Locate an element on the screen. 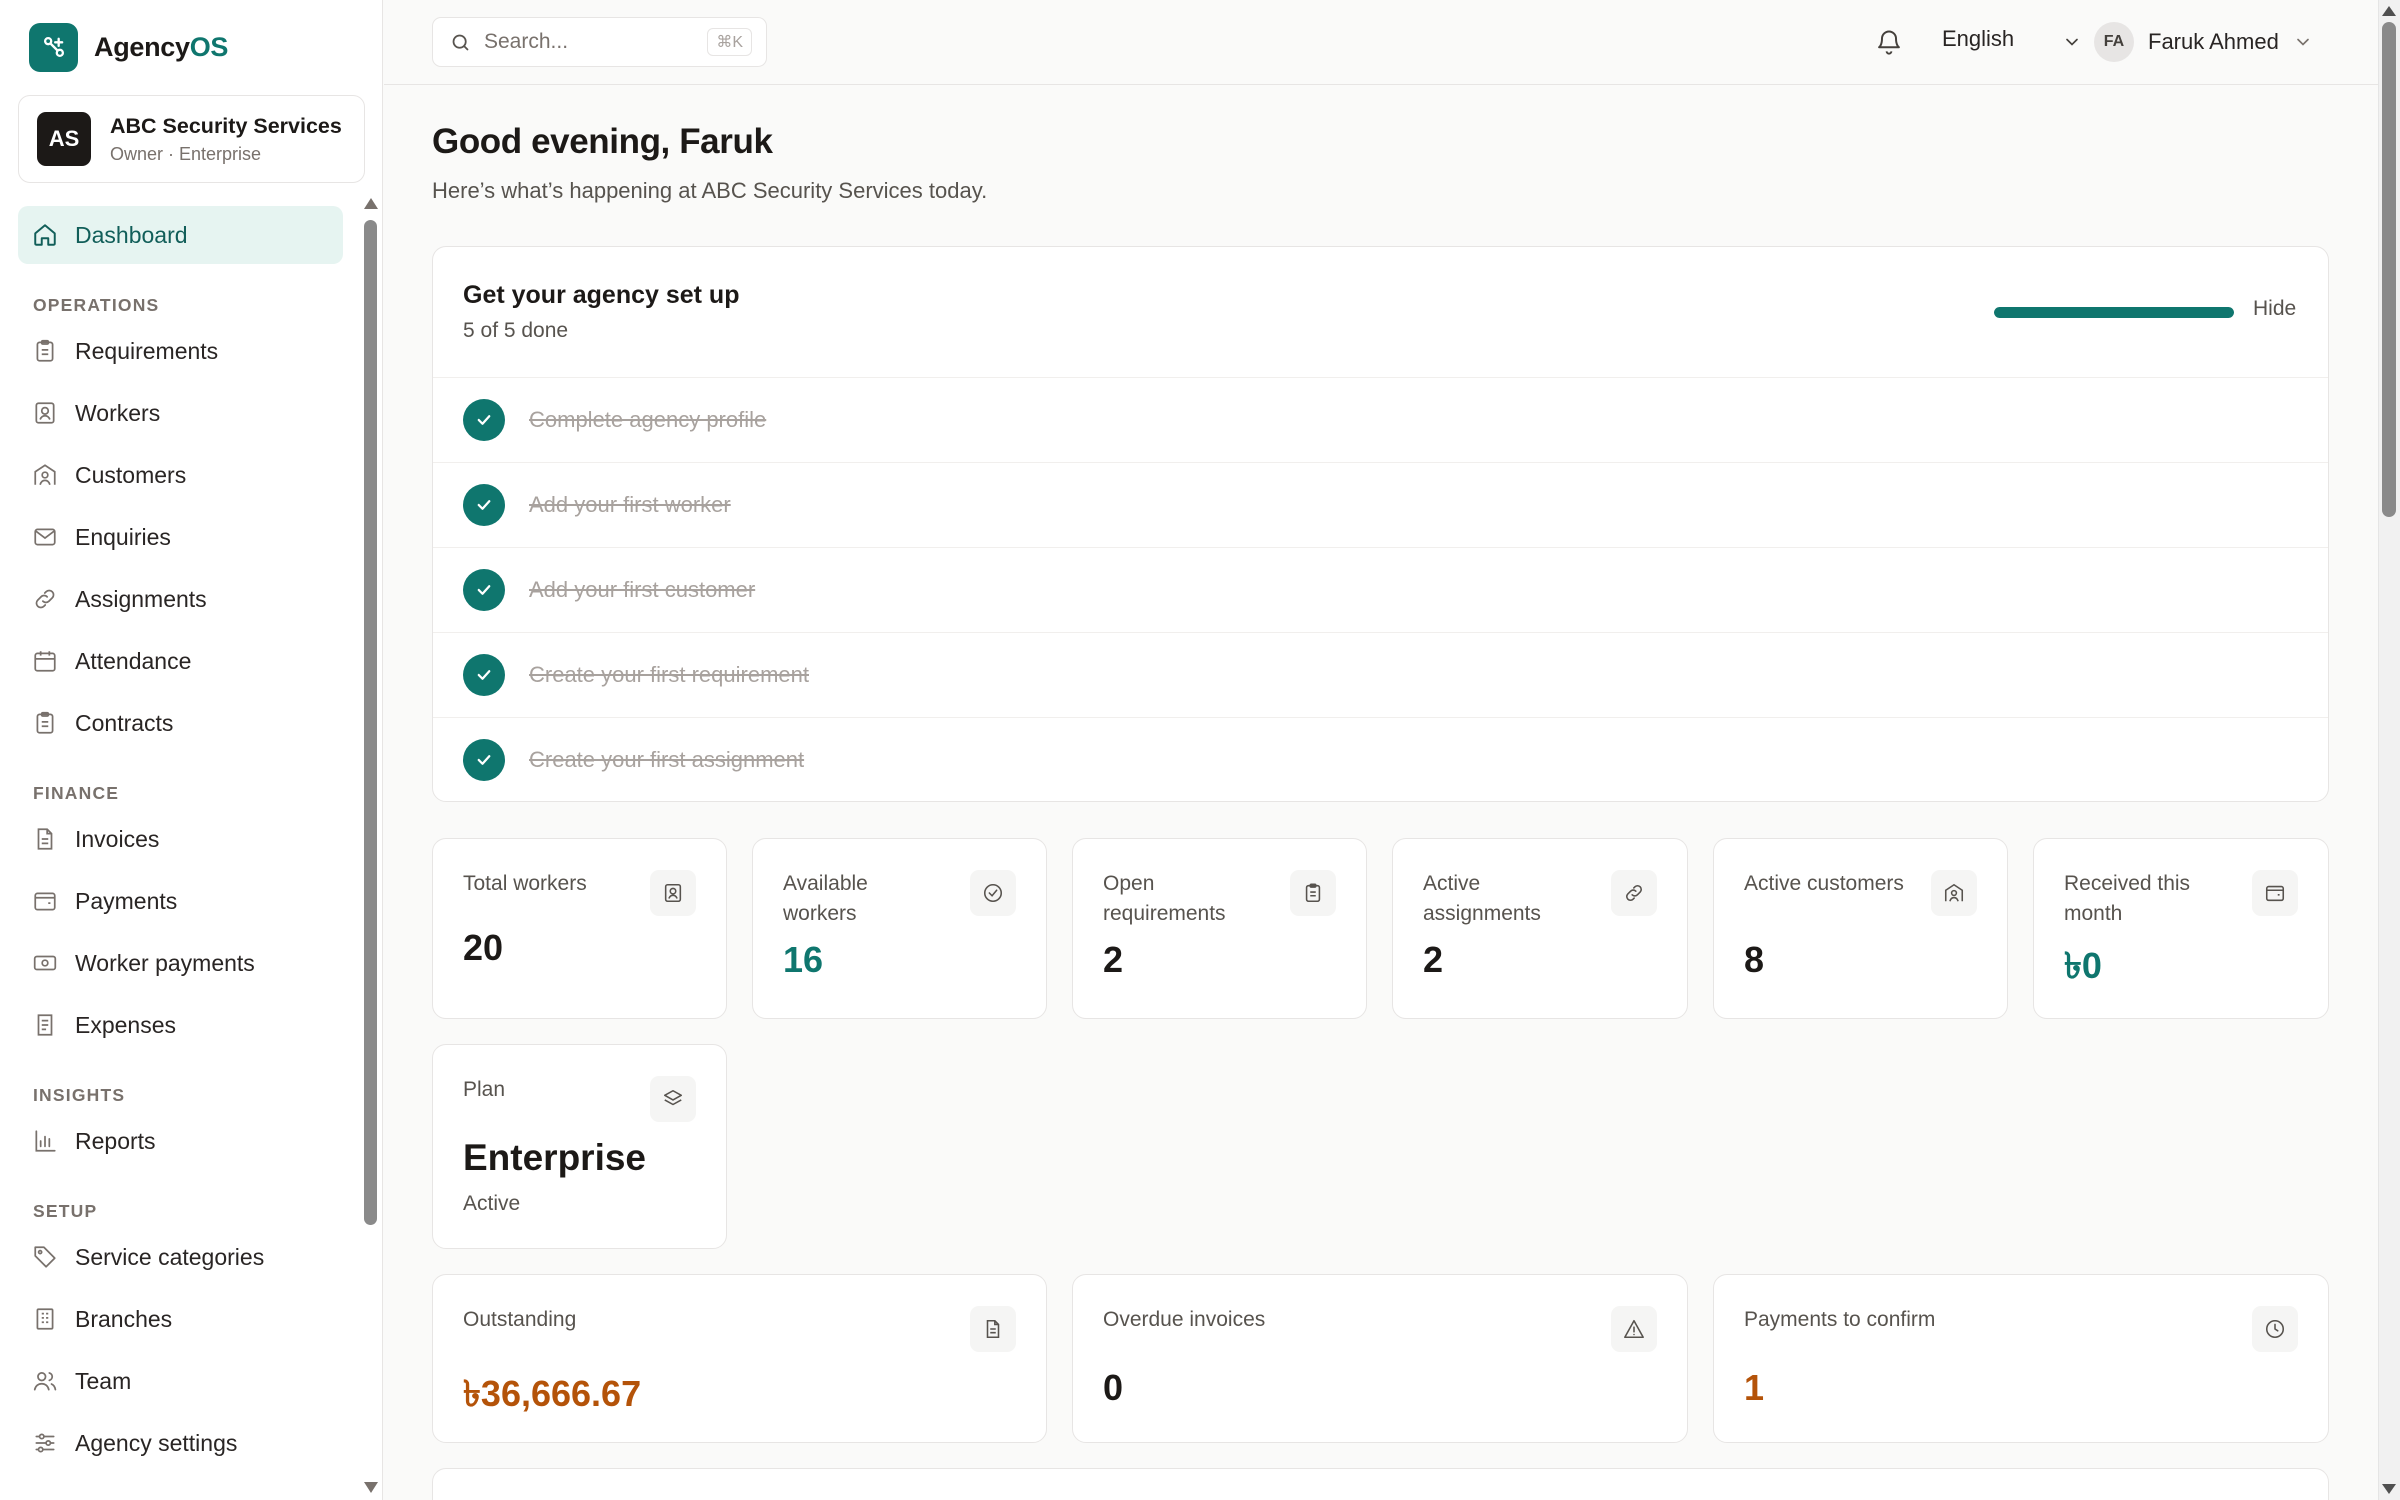 This screenshot has width=2400, height=1500. sidebar-item-label: Agency settings is located at coordinates (156, 1442).